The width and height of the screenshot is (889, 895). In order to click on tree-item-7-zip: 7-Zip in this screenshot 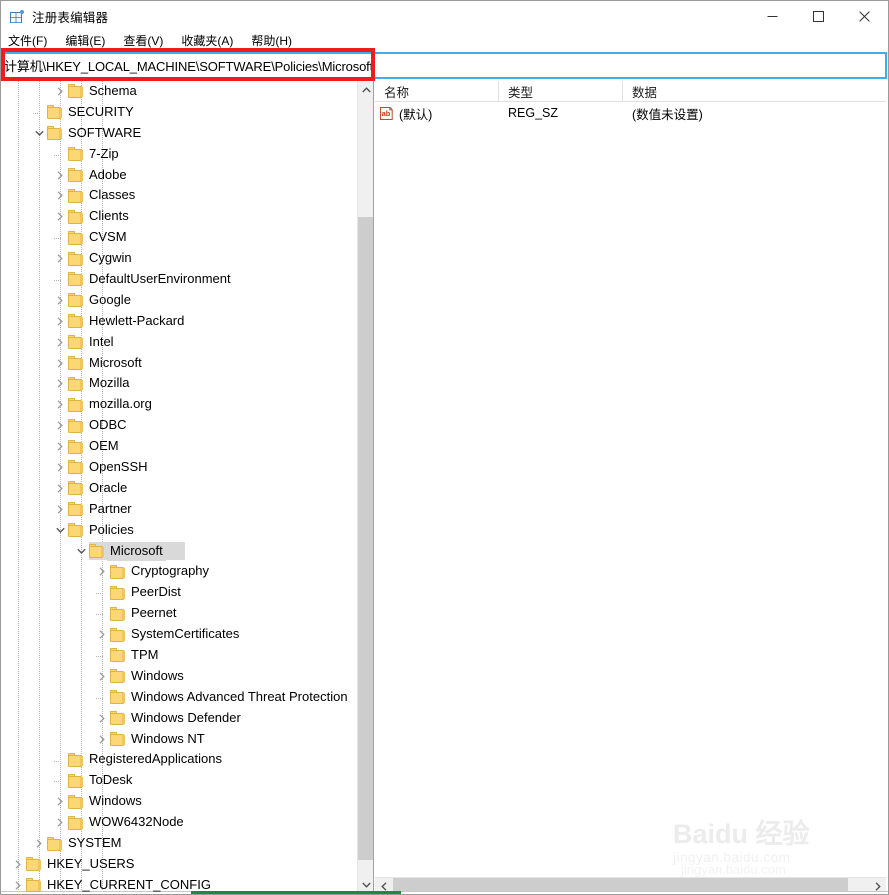, I will do `click(180, 154)`.